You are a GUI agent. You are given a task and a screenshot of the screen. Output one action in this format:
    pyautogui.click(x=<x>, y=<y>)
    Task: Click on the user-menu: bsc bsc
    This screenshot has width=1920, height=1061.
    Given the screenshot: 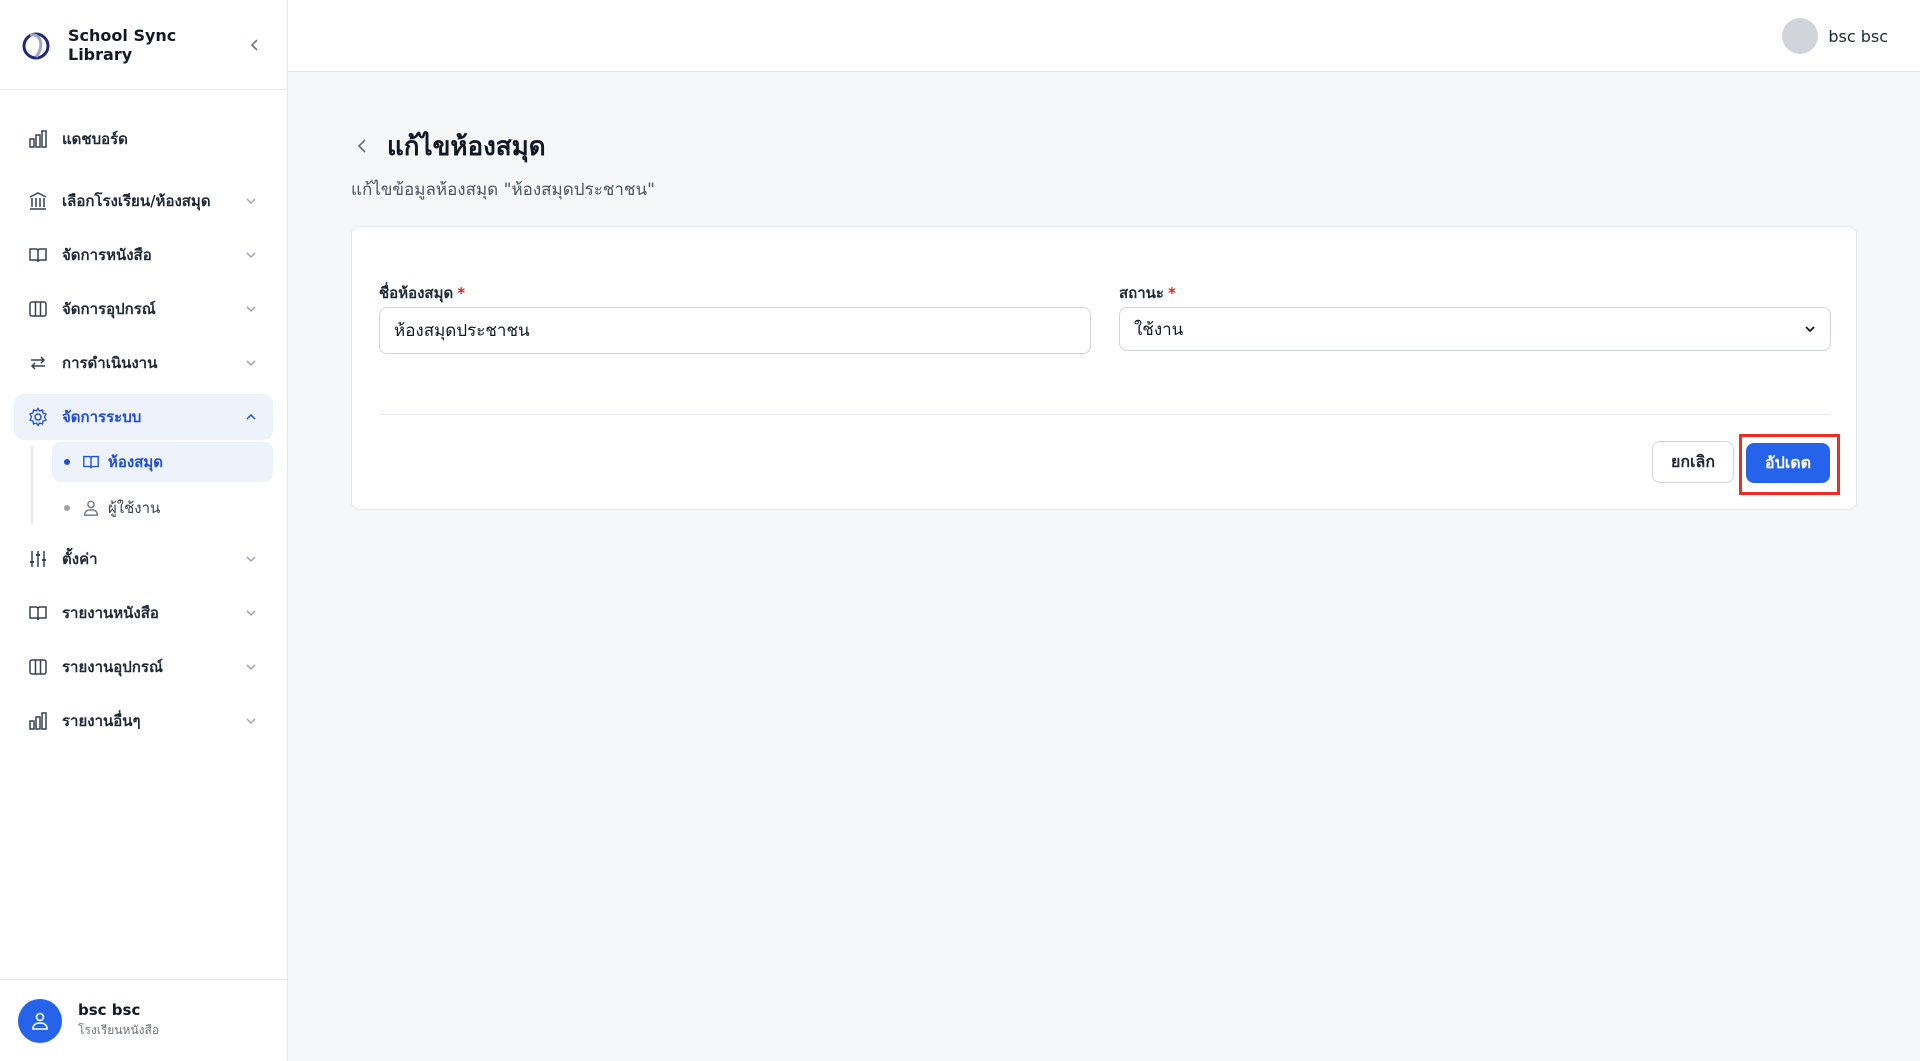 What is the action you would take?
    pyautogui.click(x=1835, y=36)
    